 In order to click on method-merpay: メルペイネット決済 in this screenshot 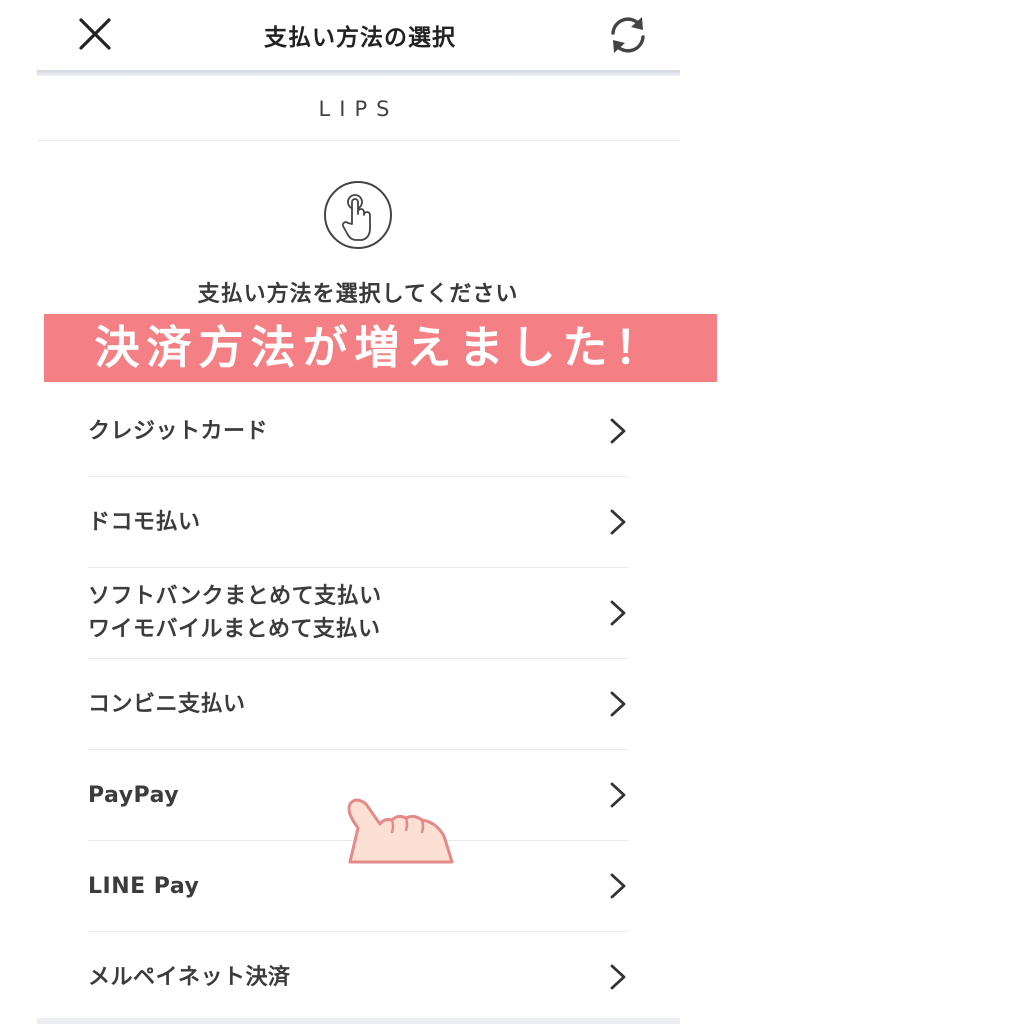, I will do `click(358, 977)`.